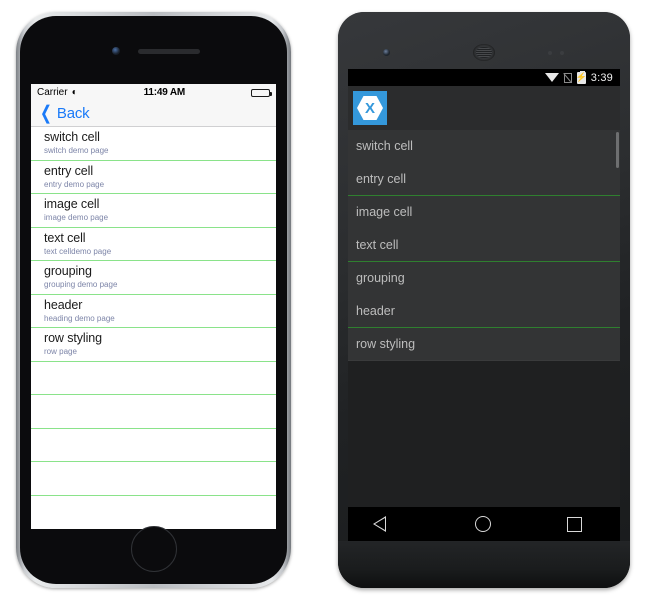 The image size is (645, 600). What do you see at coordinates (386, 524) in the screenshot?
I see `triangle-back-icon` at bounding box center [386, 524].